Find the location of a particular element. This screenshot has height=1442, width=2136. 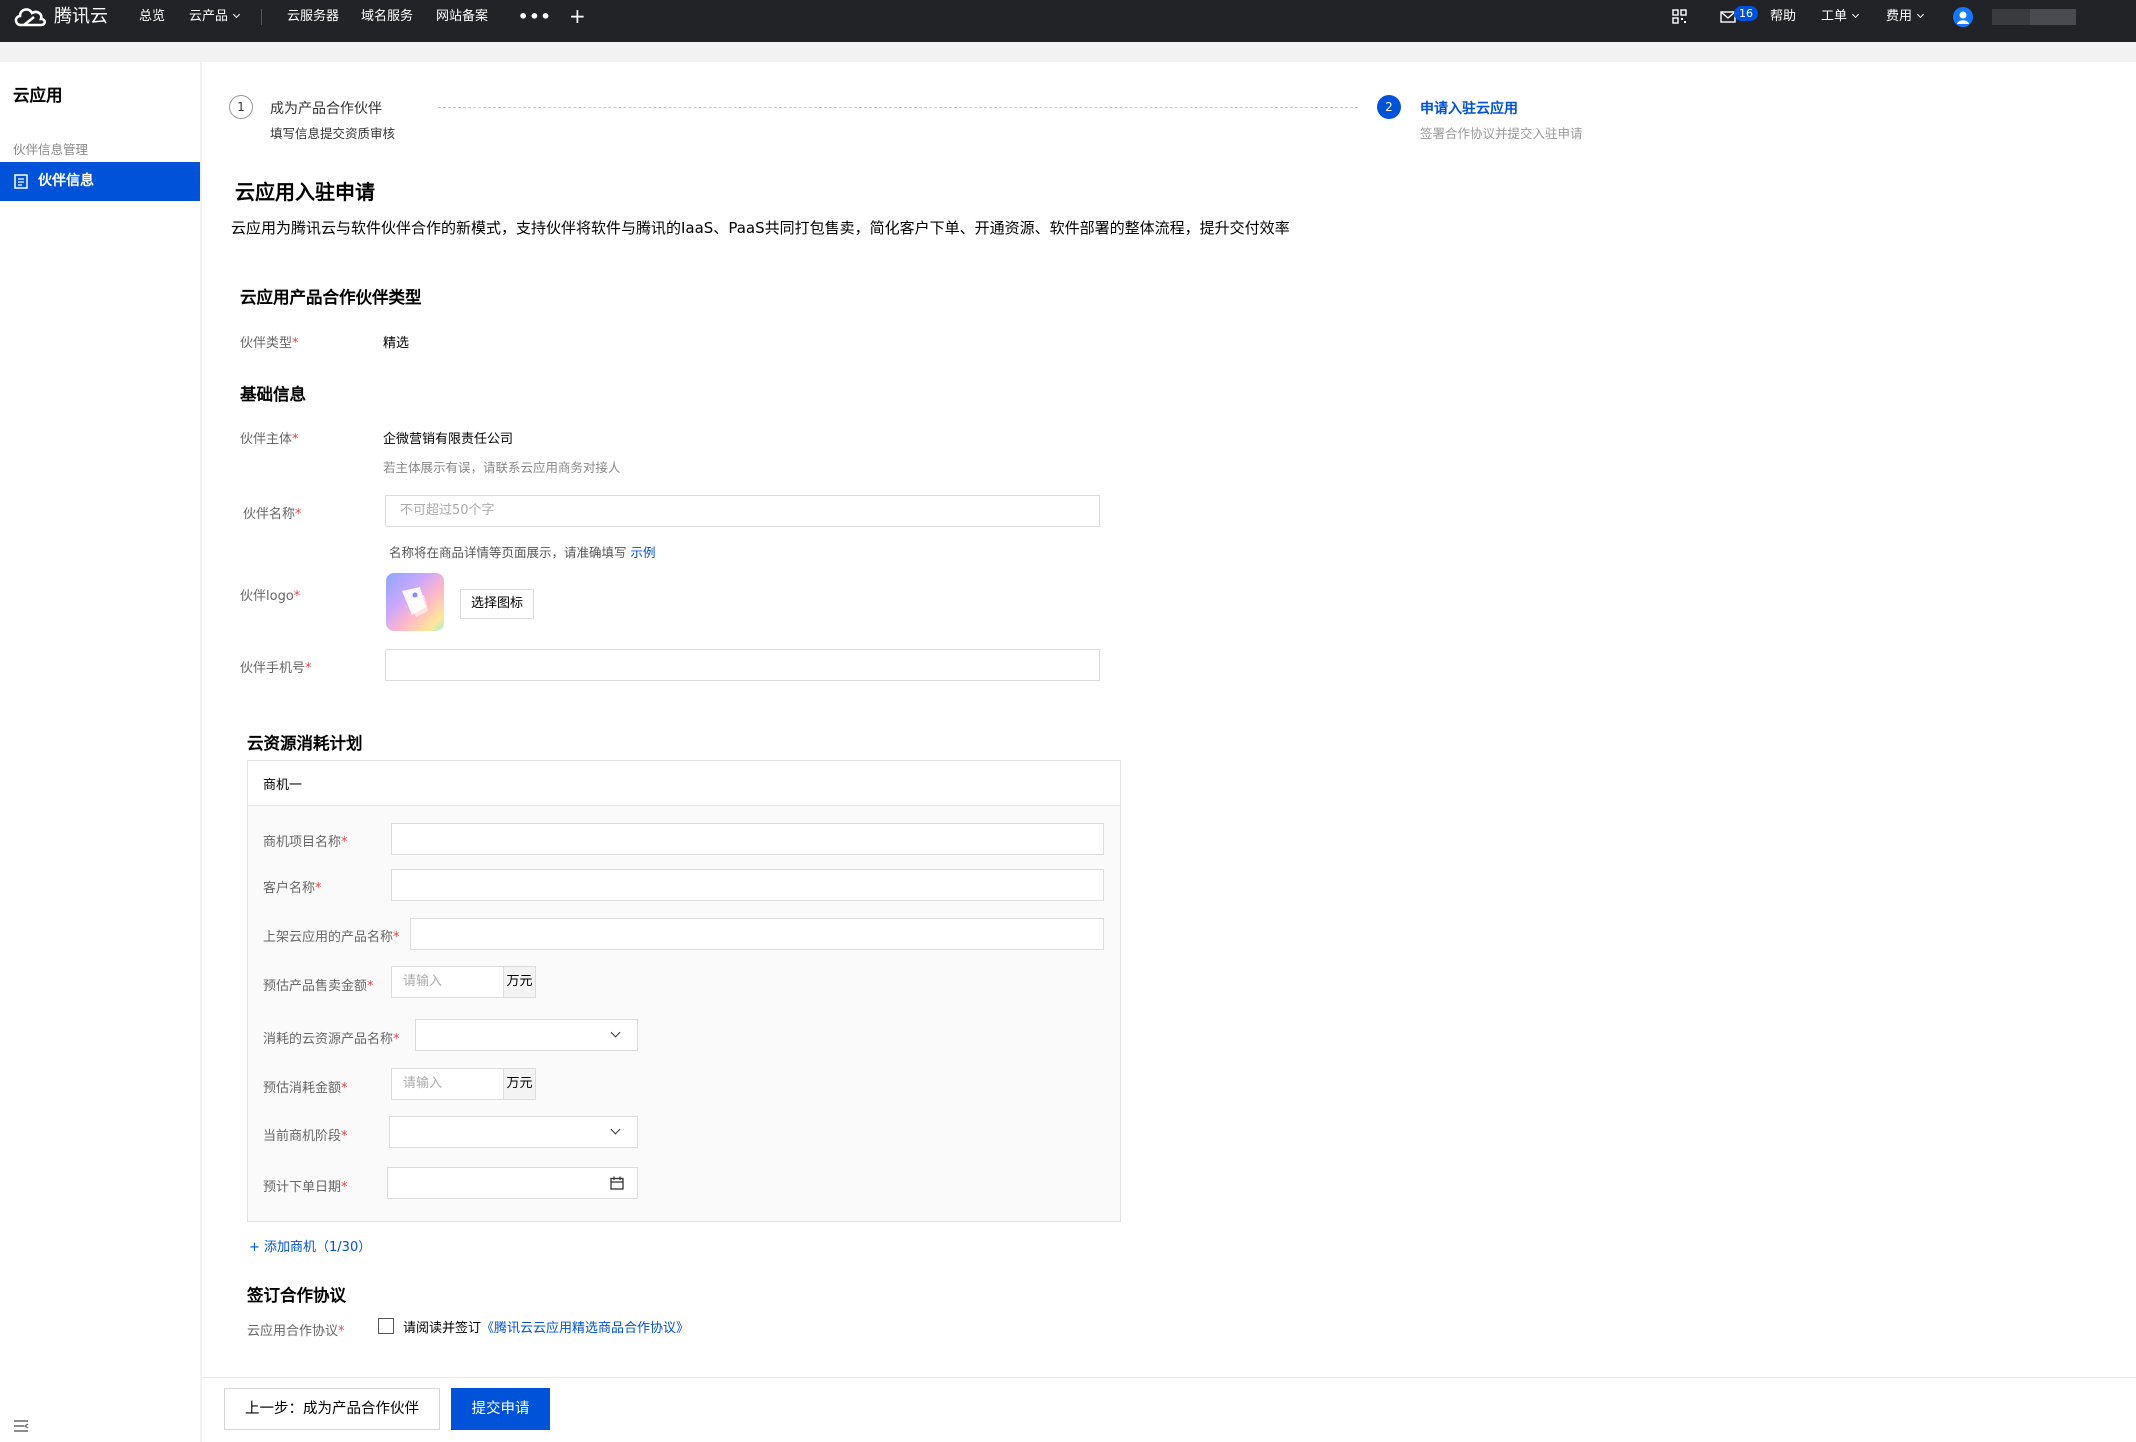

partner-entity-value: 企微营销有限责任公司 is located at coordinates (448, 439).